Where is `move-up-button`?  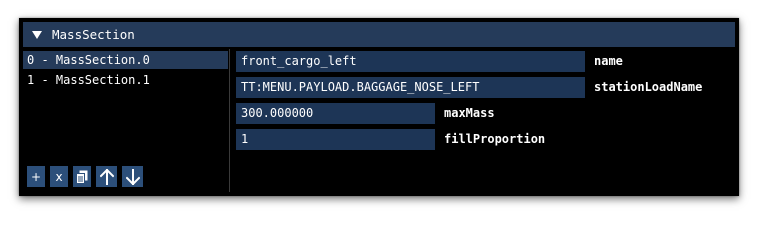 move-up-button is located at coordinates (106, 176).